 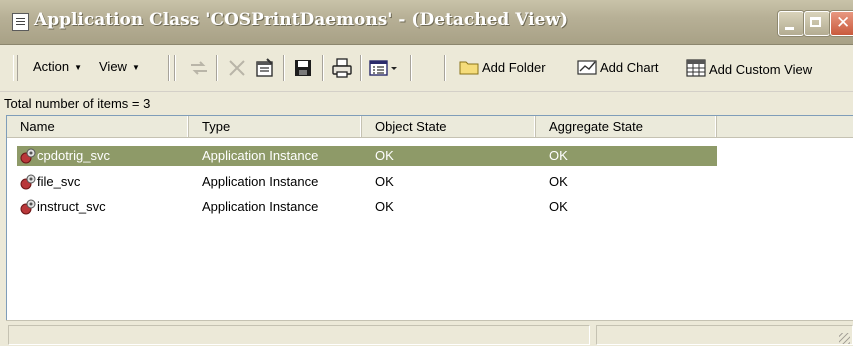 What do you see at coordinates (71, 206) in the screenshot?
I see `cell-name: instruct_svc` at bounding box center [71, 206].